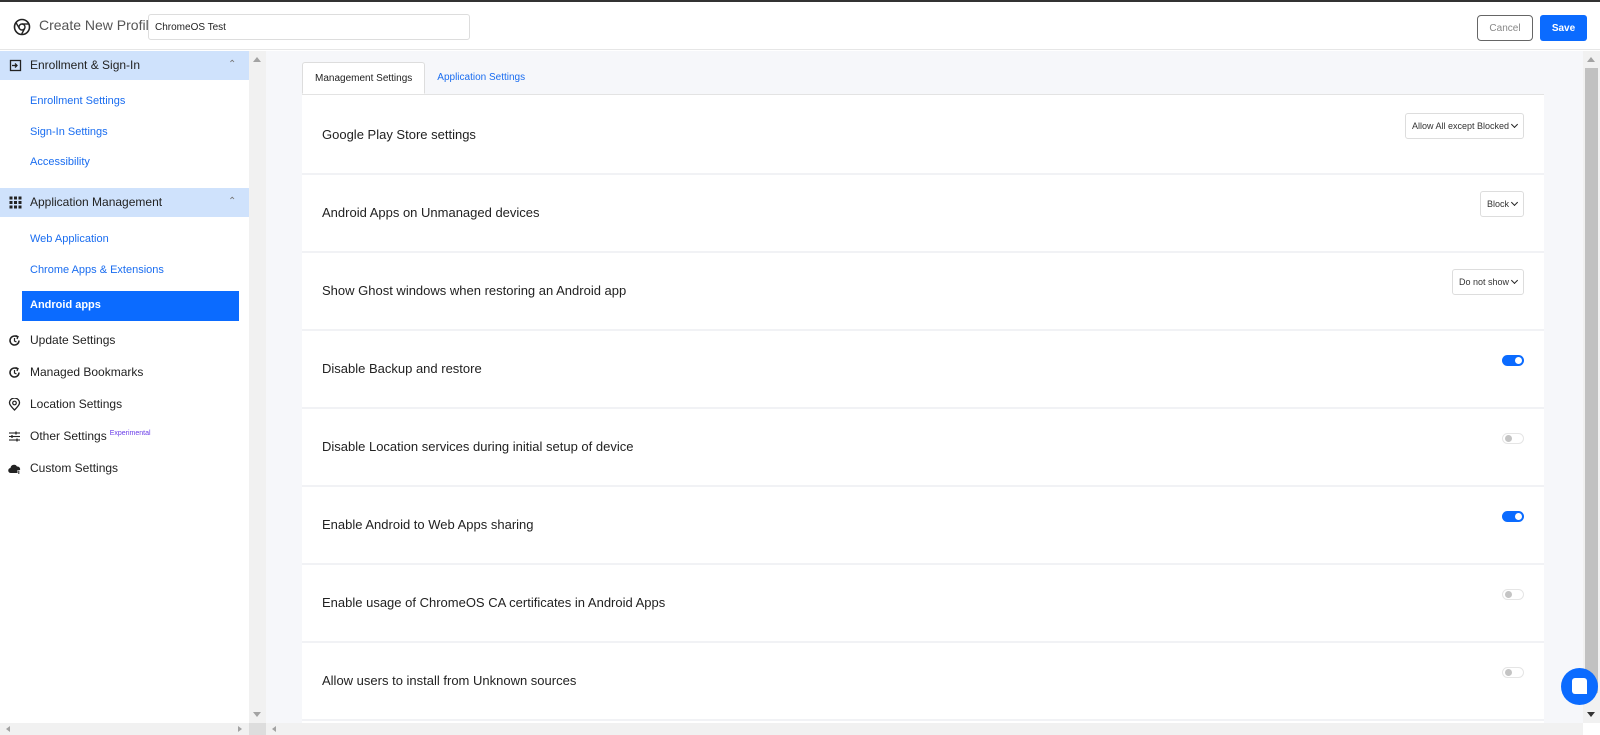  What do you see at coordinates (130, 306) in the screenshot?
I see `sidebar-item-android-apps: Android apps` at bounding box center [130, 306].